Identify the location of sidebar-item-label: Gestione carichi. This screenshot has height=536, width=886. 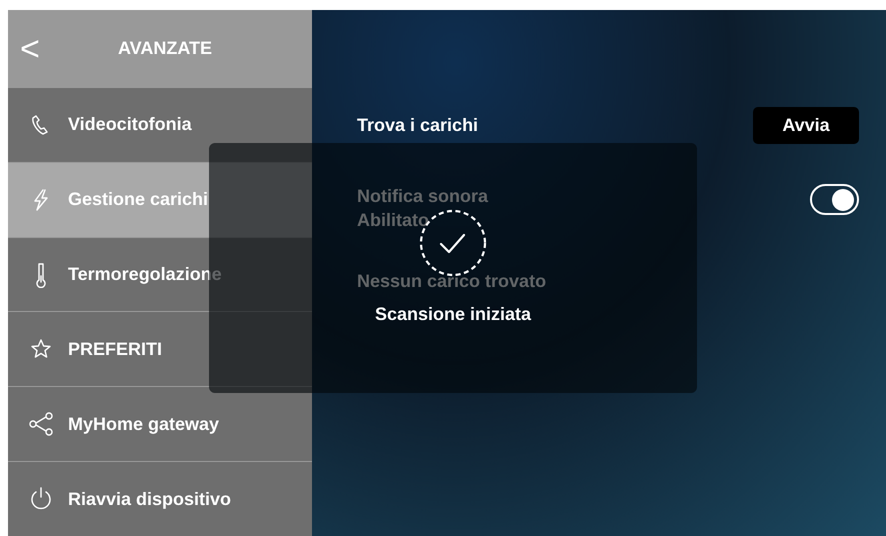
(138, 200).